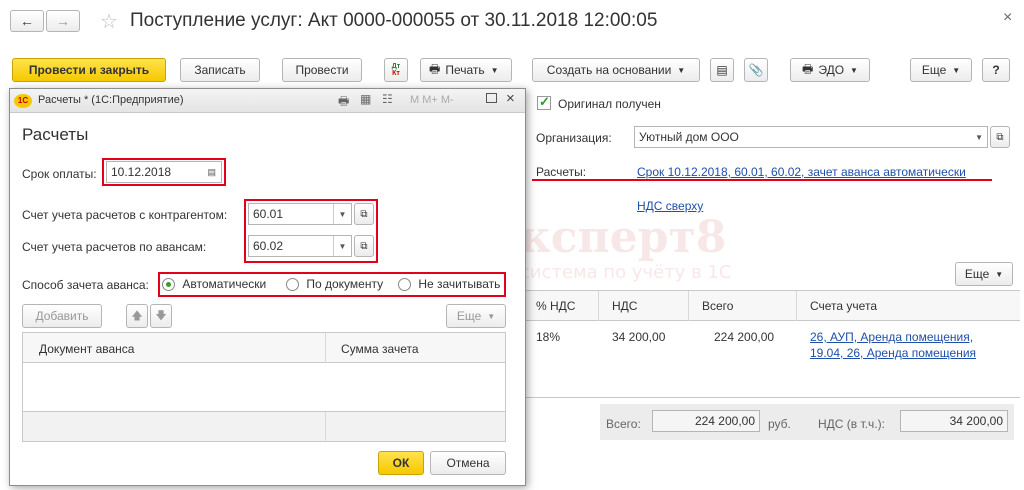 The height and width of the screenshot is (490, 1024). Describe the element at coordinates (109, 21) in the screenshot. I see `favorite-star-icon: ☆` at that location.